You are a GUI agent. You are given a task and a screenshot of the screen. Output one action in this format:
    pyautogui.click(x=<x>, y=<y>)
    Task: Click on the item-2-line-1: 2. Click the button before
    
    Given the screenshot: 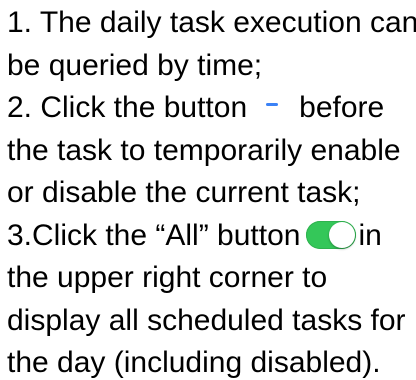 What is the action you would take?
    pyautogui.click(x=195, y=108)
    